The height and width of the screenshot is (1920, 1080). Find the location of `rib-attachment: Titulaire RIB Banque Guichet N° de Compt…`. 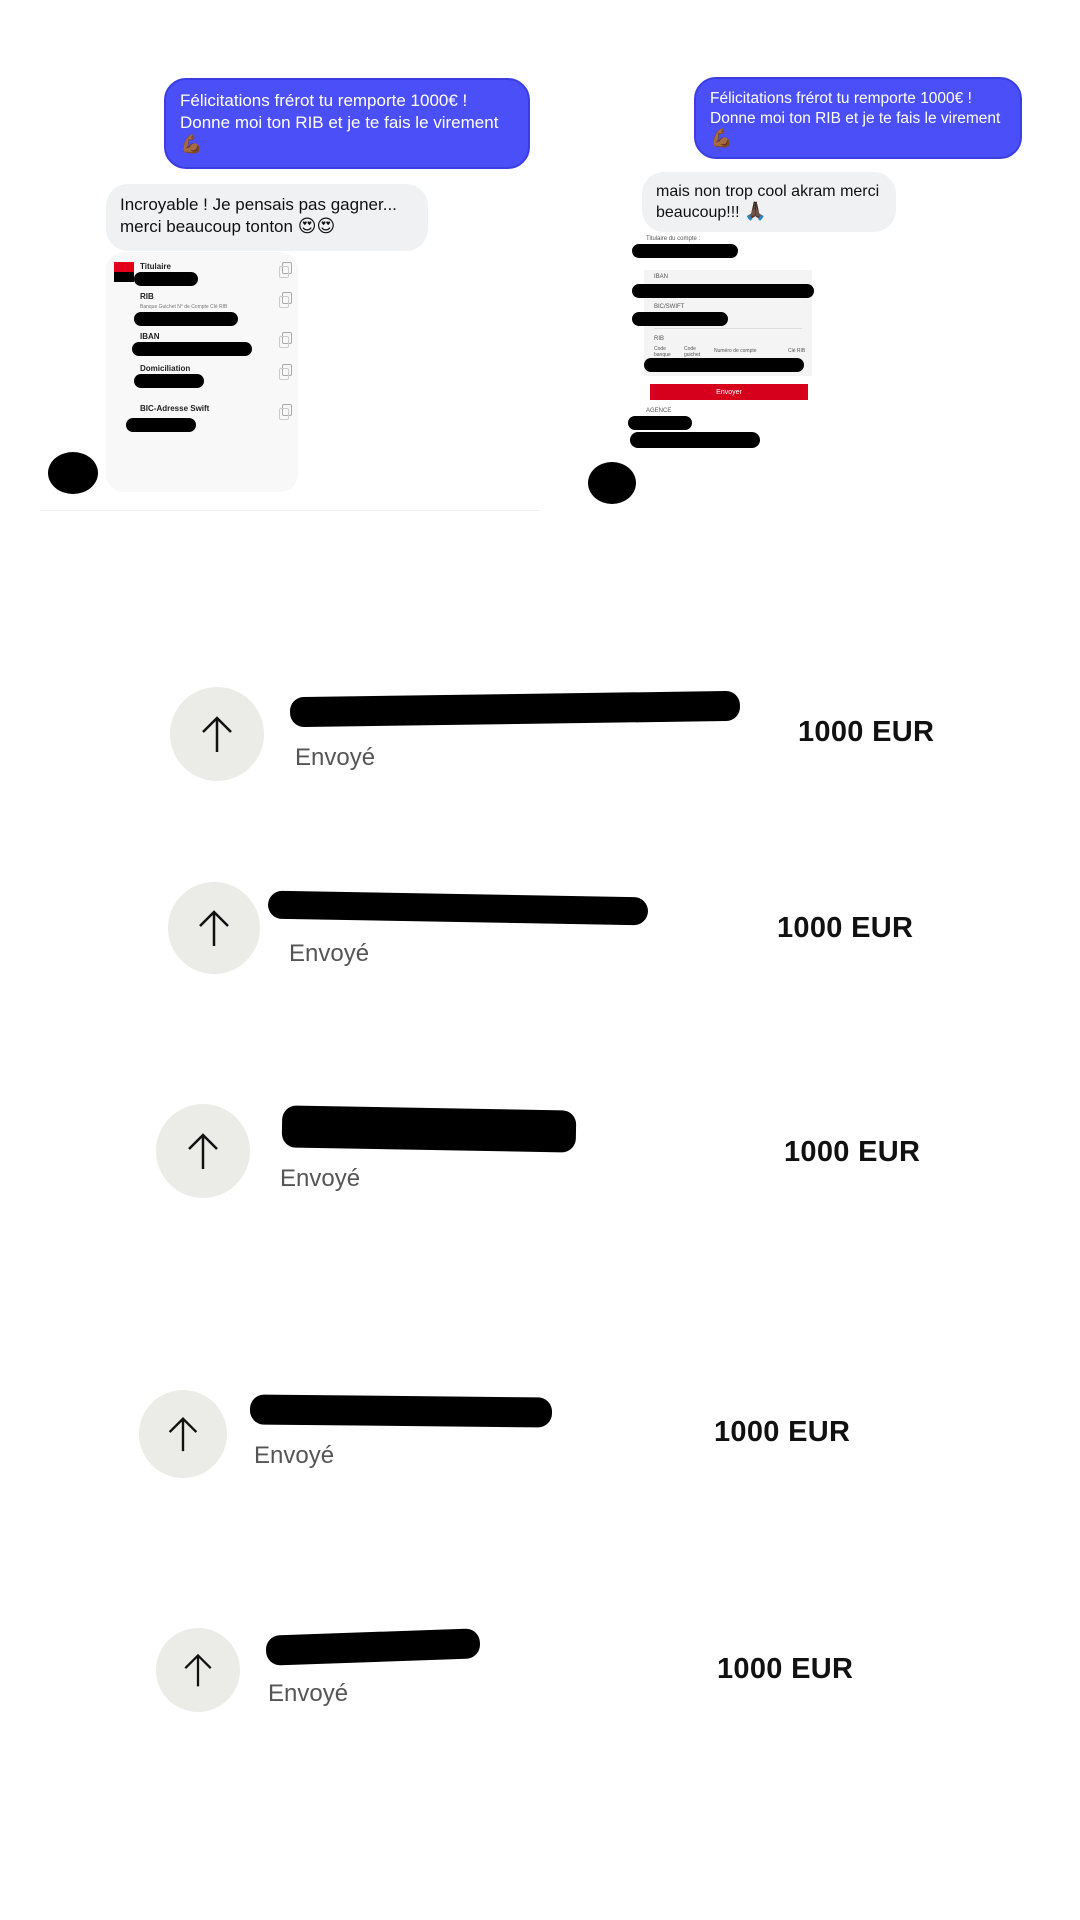

rib-attachment: Titulaire RIB Banque Guichet N° de Compt… is located at coordinates (202, 372).